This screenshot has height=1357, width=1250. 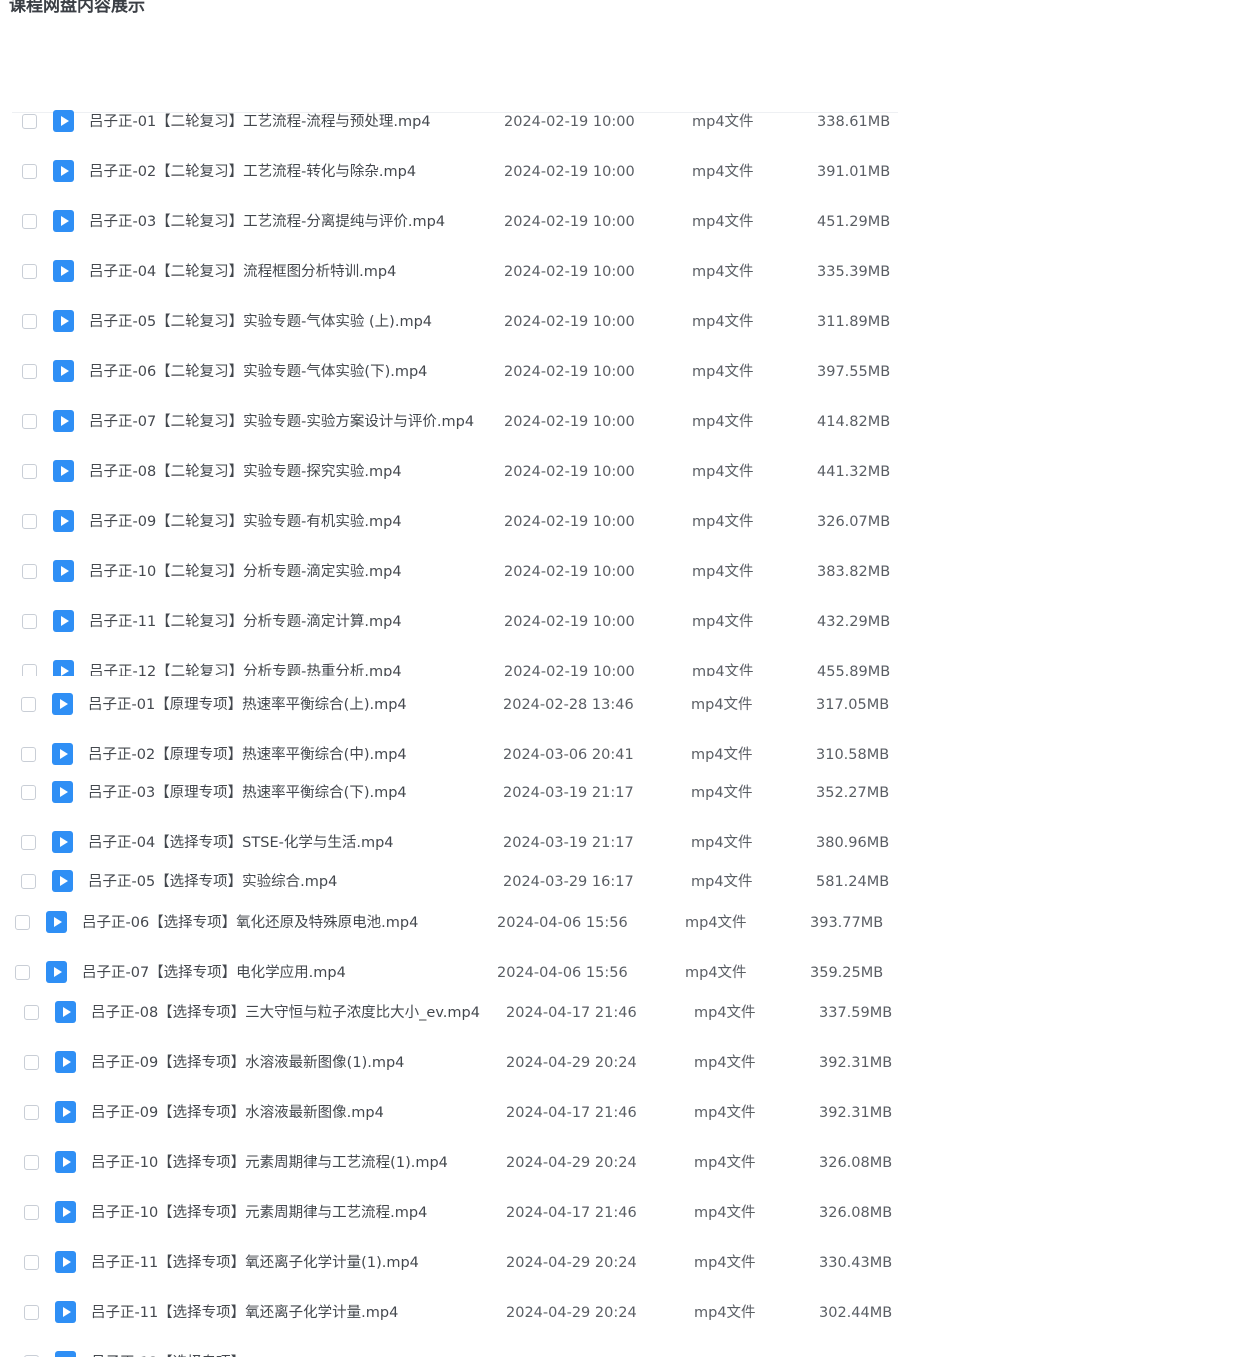 What do you see at coordinates (287, 1213) in the screenshot?
I see `file-name: 吕子正-10【选择专项】元素周期律与工艺流程.mp4` at bounding box center [287, 1213].